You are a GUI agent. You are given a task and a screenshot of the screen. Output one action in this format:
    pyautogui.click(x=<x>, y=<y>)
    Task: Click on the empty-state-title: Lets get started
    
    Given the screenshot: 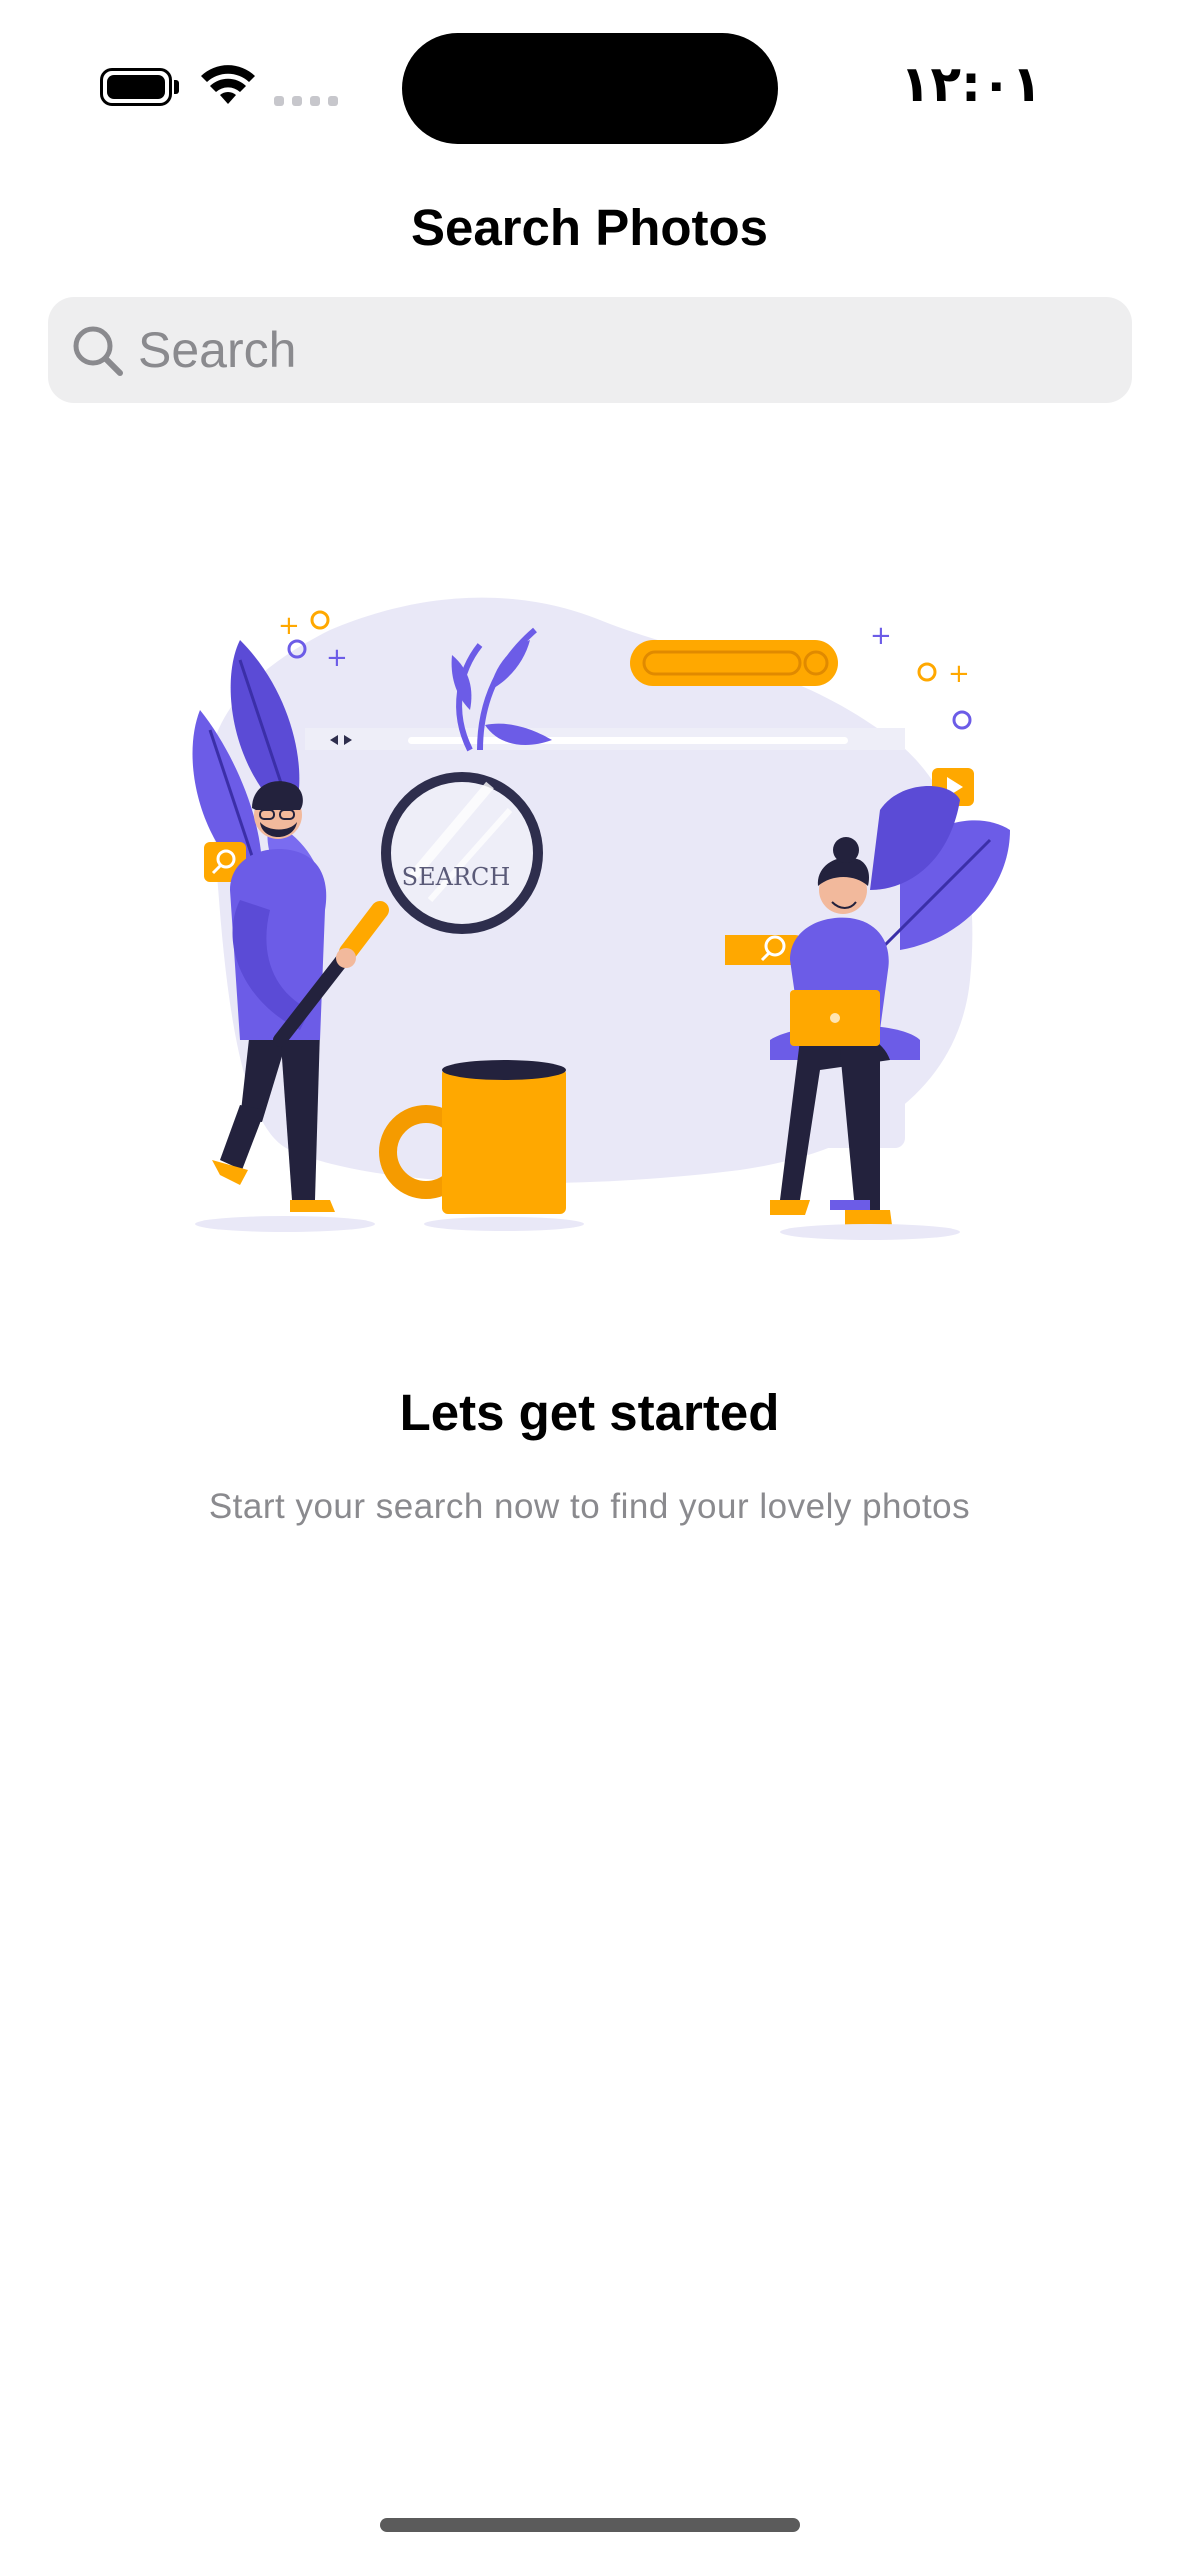 What is the action you would take?
    pyautogui.click(x=589, y=1412)
    